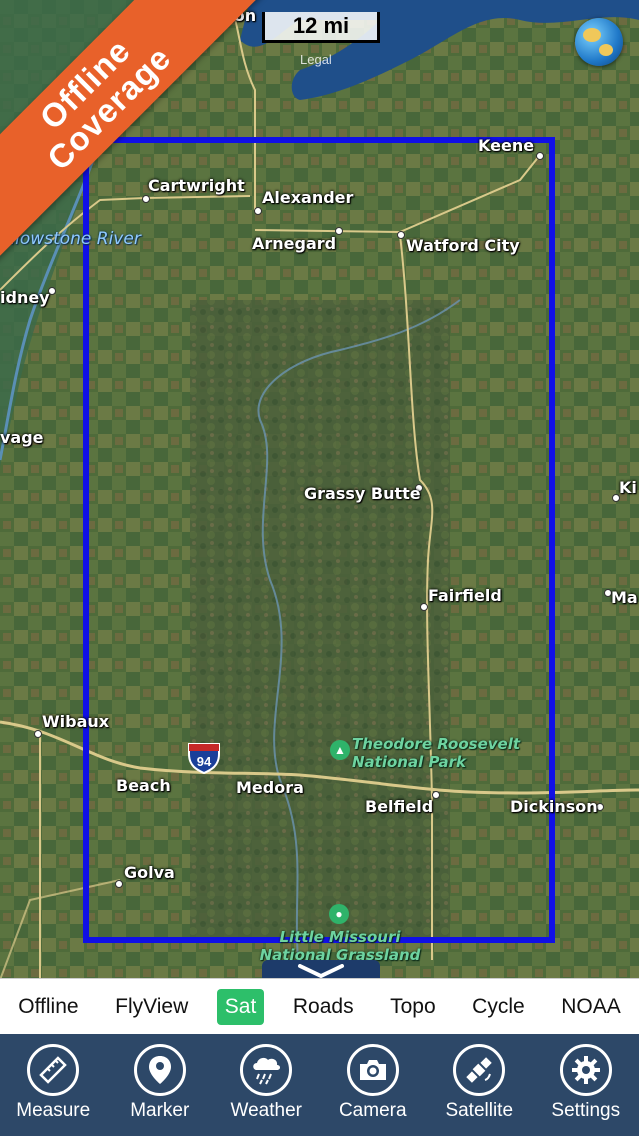 The height and width of the screenshot is (1136, 639). I want to click on chevron-down-icon, so click(321, 971).